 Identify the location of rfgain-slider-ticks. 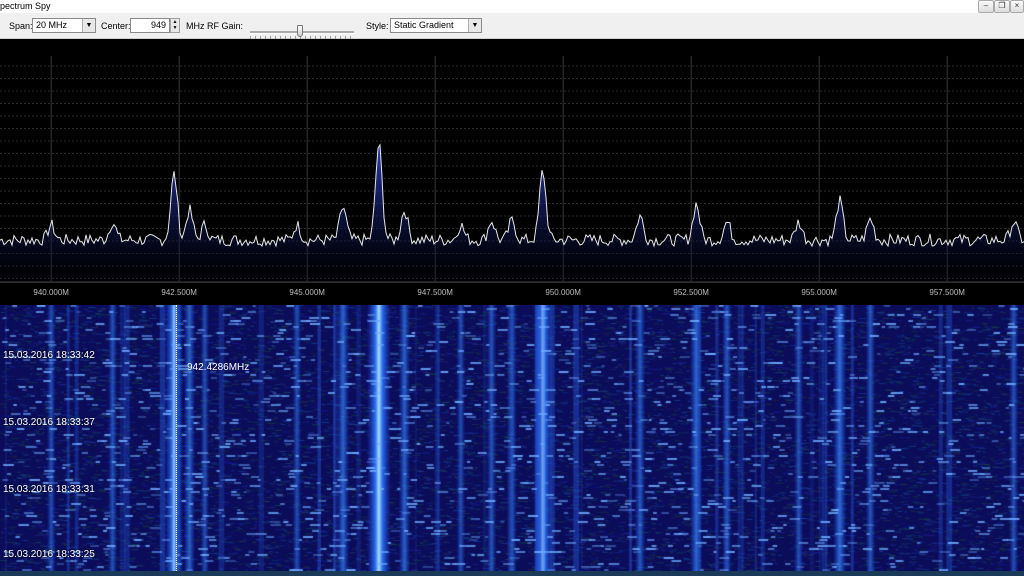
(302, 37).